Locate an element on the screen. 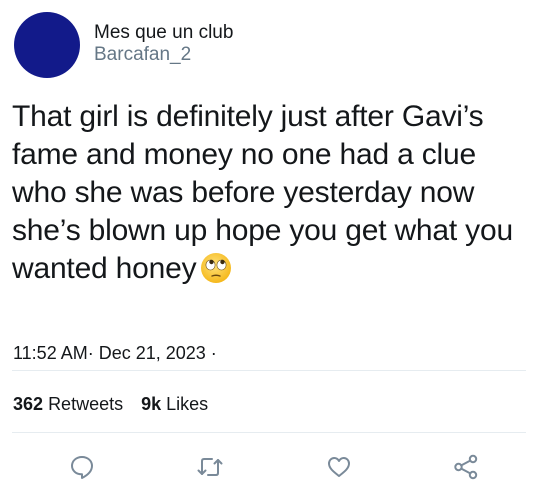 This screenshot has width=540, height=501. retweet-button is located at coordinates (210, 467).